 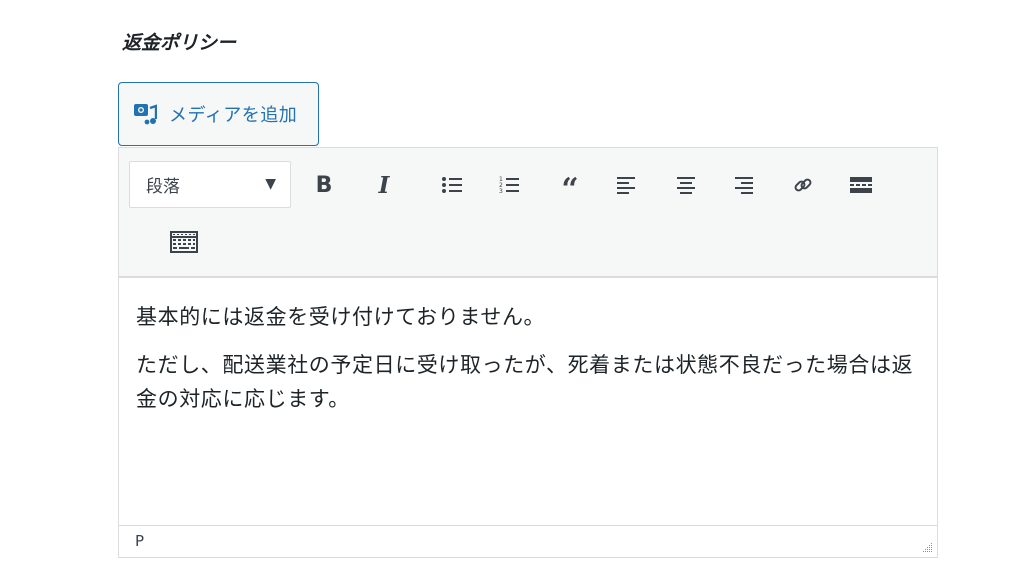 I want to click on read-more-icon, so click(x=861, y=185).